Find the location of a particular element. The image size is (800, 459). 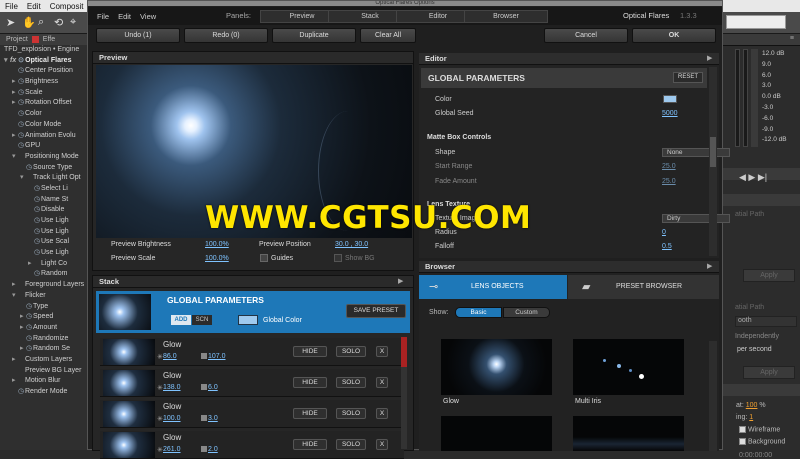

show-bg-checkbox is located at coordinates (338, 258).